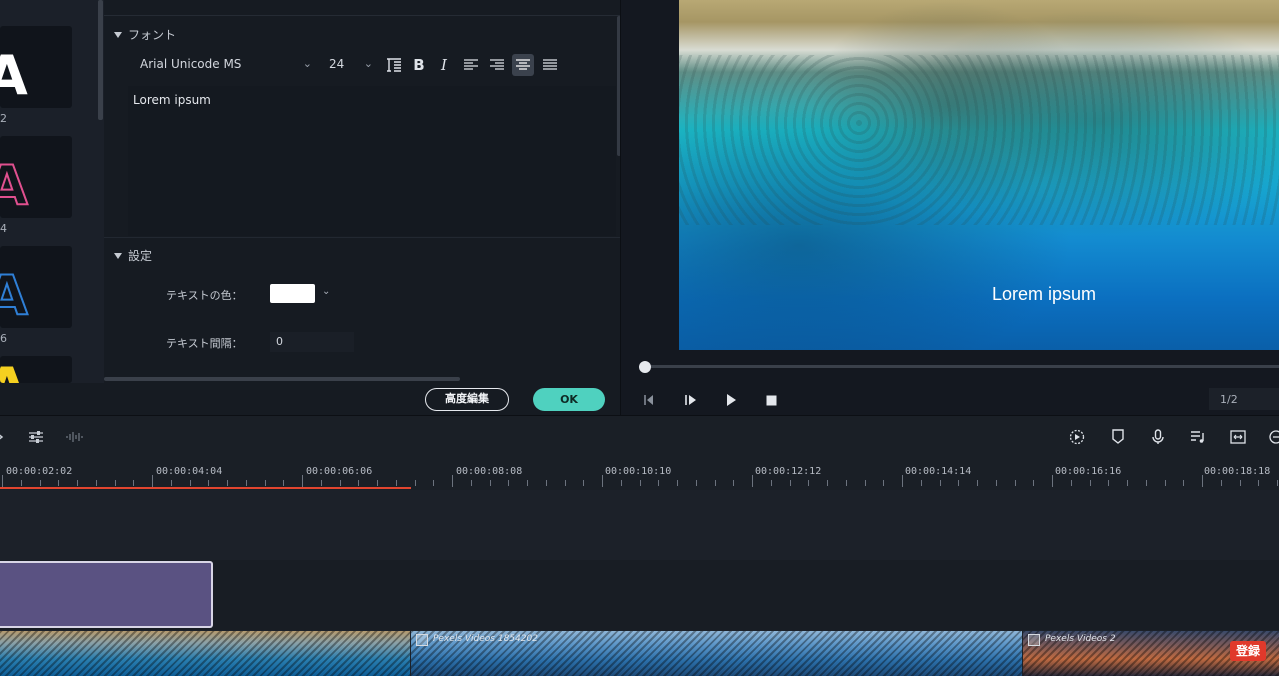 The height and width of the screenshot is (676, 1279). Describe the element at coordinates (100, 60) in the screenshot. I see `preset-scrollbar` at that location.